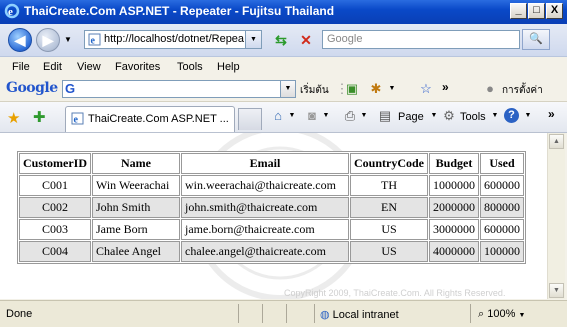 The image size is (567, 327). I want to click on menu-favorites: Favorites, so click(137, 67).